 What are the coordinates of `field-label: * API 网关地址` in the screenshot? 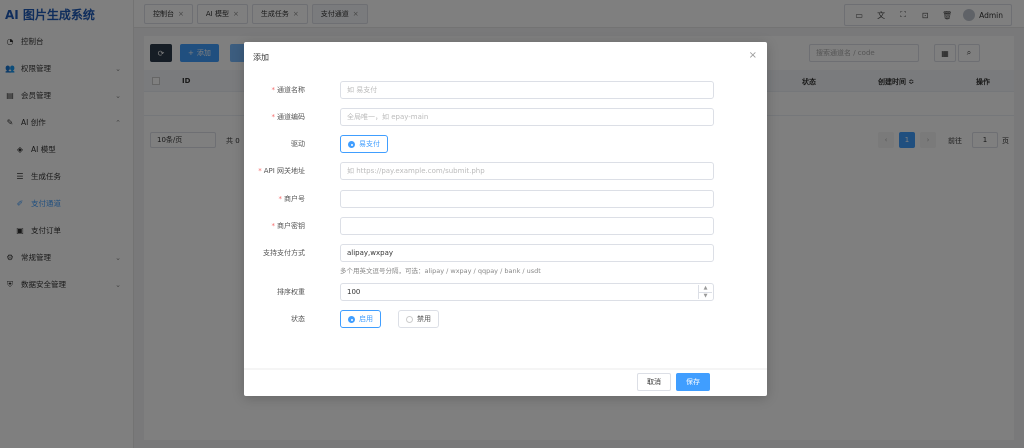 It's located at (281, 171).